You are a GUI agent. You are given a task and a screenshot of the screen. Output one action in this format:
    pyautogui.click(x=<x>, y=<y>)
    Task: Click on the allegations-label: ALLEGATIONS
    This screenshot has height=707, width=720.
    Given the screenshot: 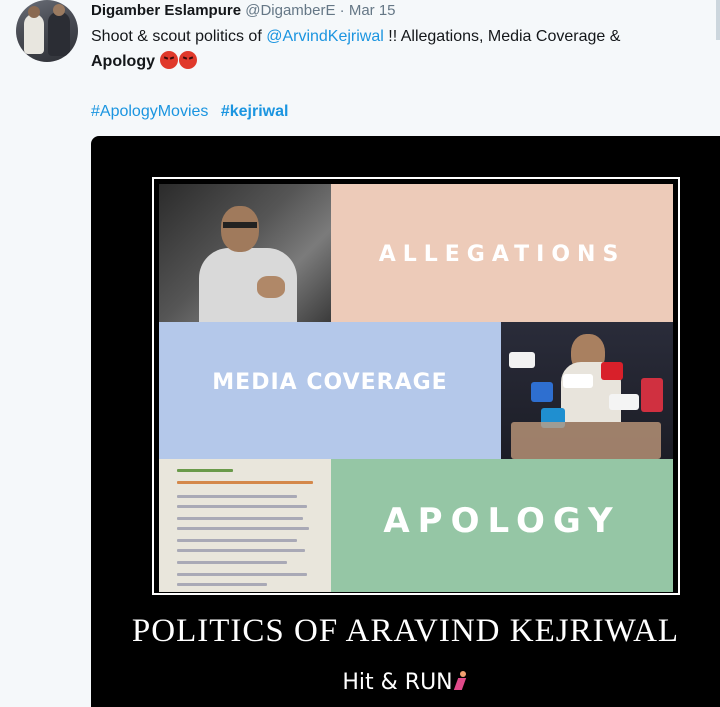 What is the action you would take?
    pyautogui.click(x=502, y=254)
    